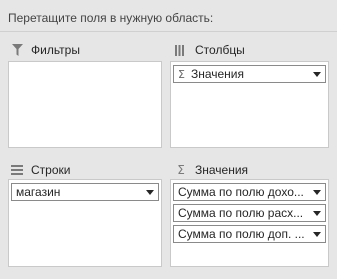  What do you see at coordinates (181, 50) in the screenshot?
I see `columns-icon` at bounding box center [181, 50].